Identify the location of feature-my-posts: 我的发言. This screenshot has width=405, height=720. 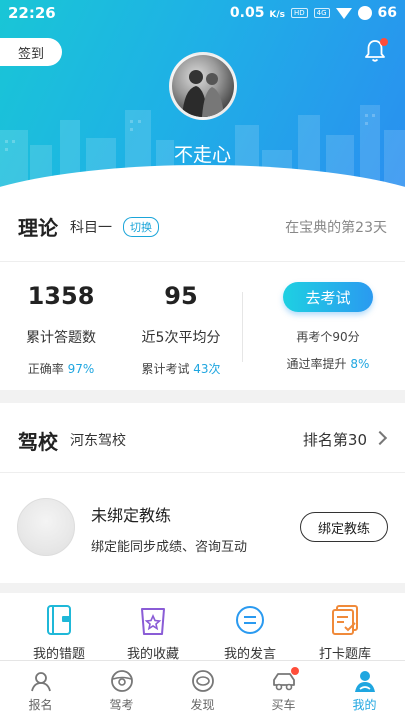
(250, 633).